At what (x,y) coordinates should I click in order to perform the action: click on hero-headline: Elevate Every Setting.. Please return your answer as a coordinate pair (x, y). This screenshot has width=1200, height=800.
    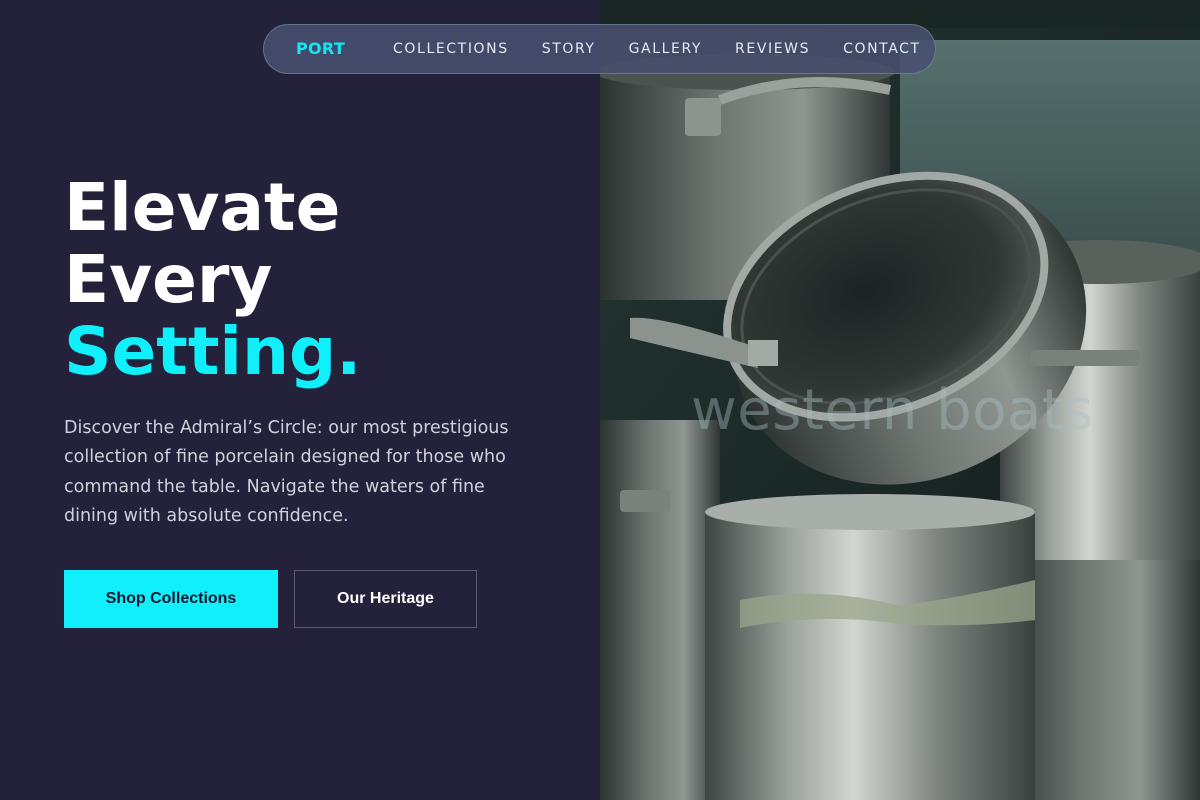
    Looking at the image, I should click on (212, 280).